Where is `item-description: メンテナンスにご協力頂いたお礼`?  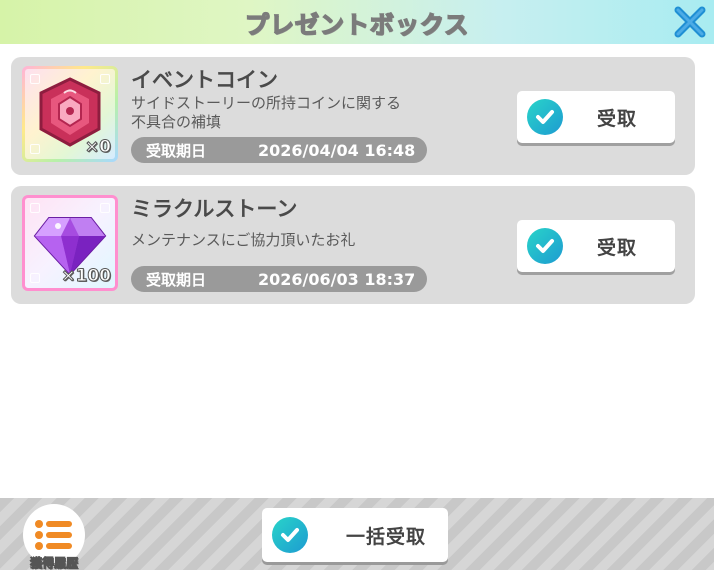
item-description: メンテナンスにご協力頂いたお礼 is located at coordinates (291, 240).